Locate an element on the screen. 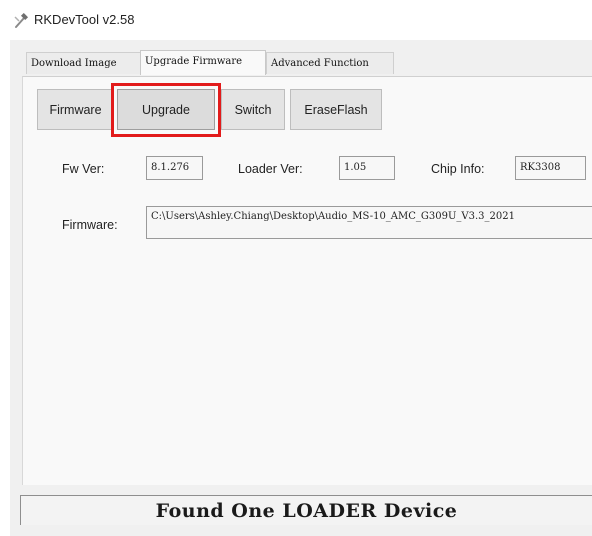 Image resolution: width=592 pixels, height=536 pixels. eraseflash-button-label: EraseFlash is located at coordinates (336, 110).